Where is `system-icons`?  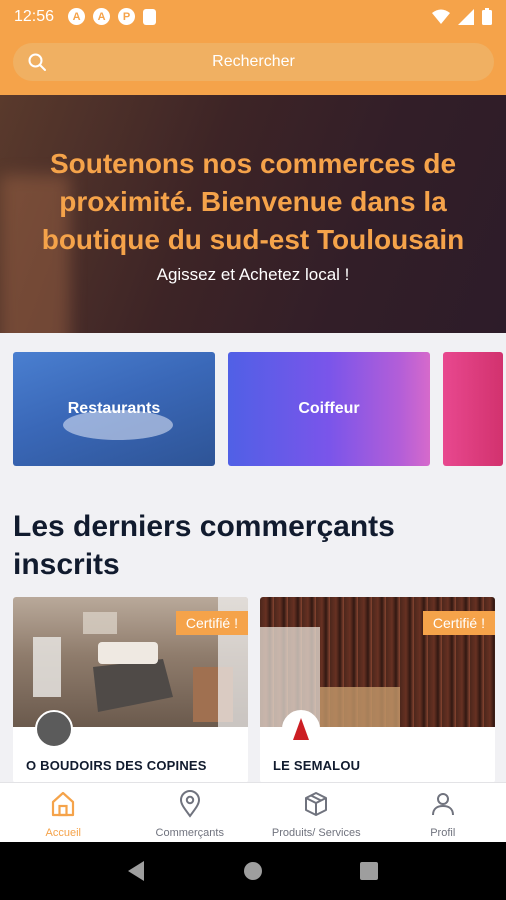 system-icons is located at coordinates (462, 16).